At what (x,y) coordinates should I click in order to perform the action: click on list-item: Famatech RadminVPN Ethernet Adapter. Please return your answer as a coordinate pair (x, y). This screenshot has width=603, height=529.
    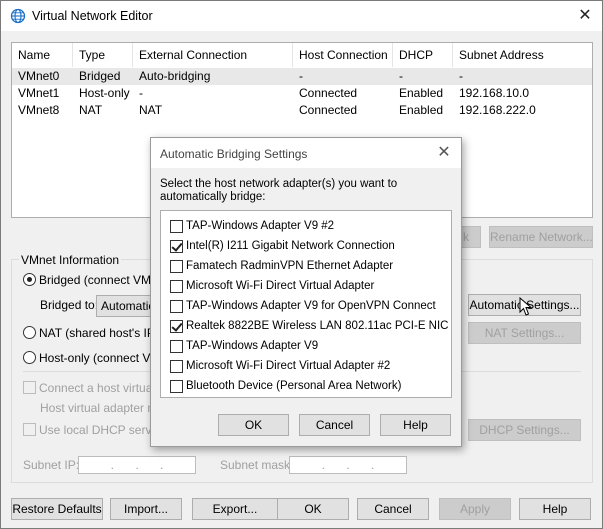
    Looking at the image, I should click on (306, 267).